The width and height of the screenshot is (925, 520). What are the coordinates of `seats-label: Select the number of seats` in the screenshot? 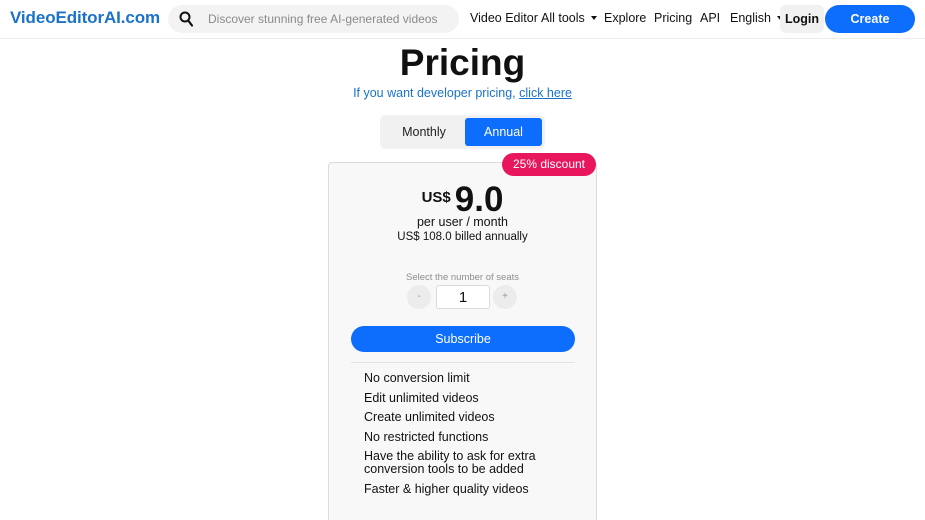 It's located at (462, 277).